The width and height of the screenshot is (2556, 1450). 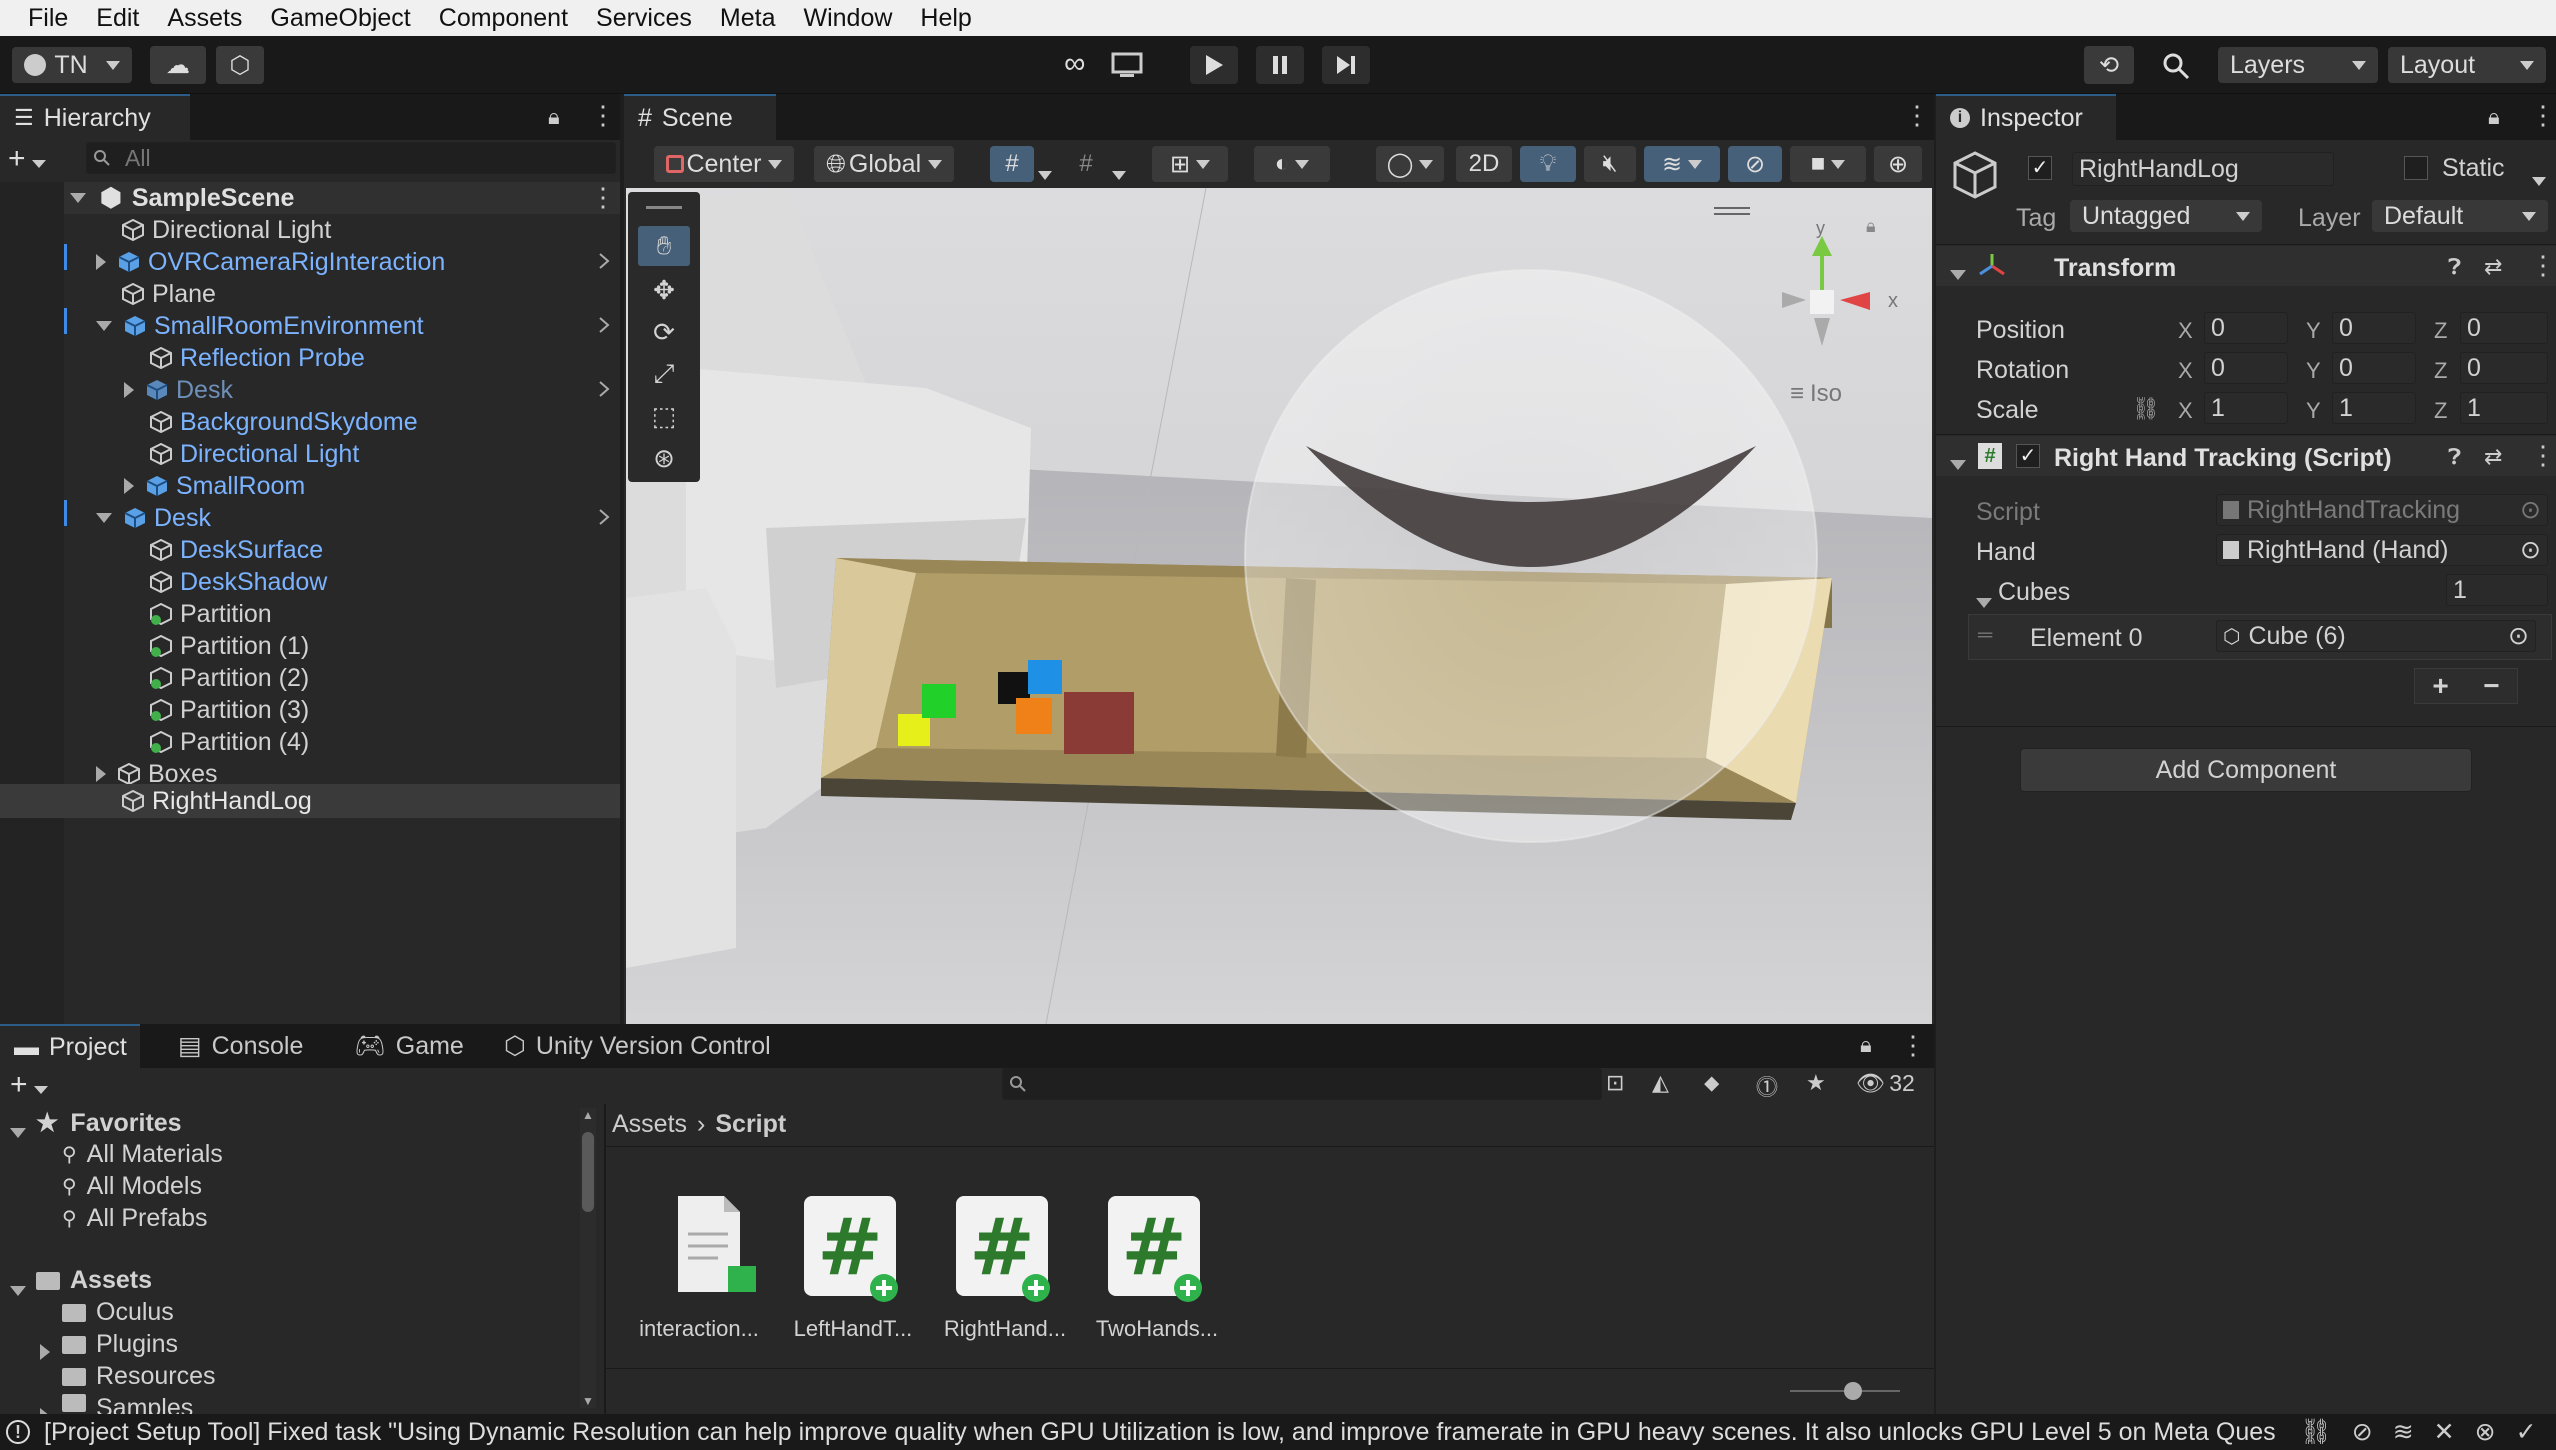 I want to click on folder-item: Samples, so click(x=127, y=1404).